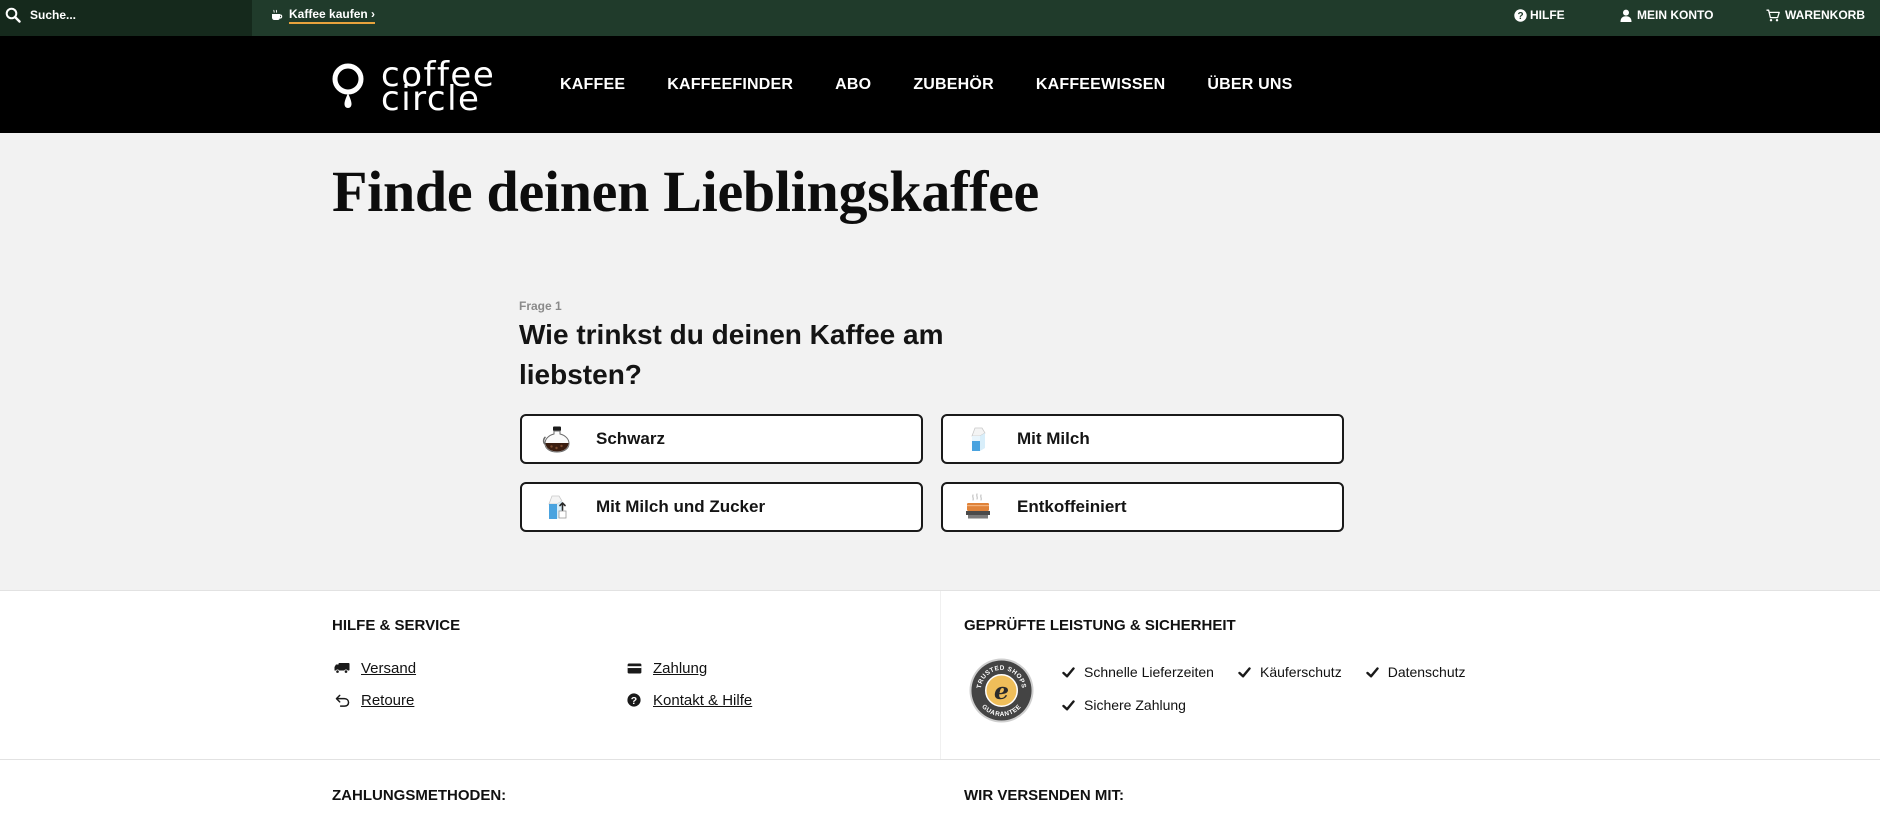 Image resolution: width=1880 pixels, height=816 pixels. I want to click on trust-feature: Sichere Zahlung, so click(1124, 705).